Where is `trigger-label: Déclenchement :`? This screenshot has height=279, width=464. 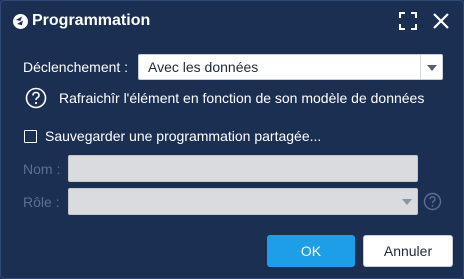
trigger-label: Déclenchement : is located at coordinates (76, 67).